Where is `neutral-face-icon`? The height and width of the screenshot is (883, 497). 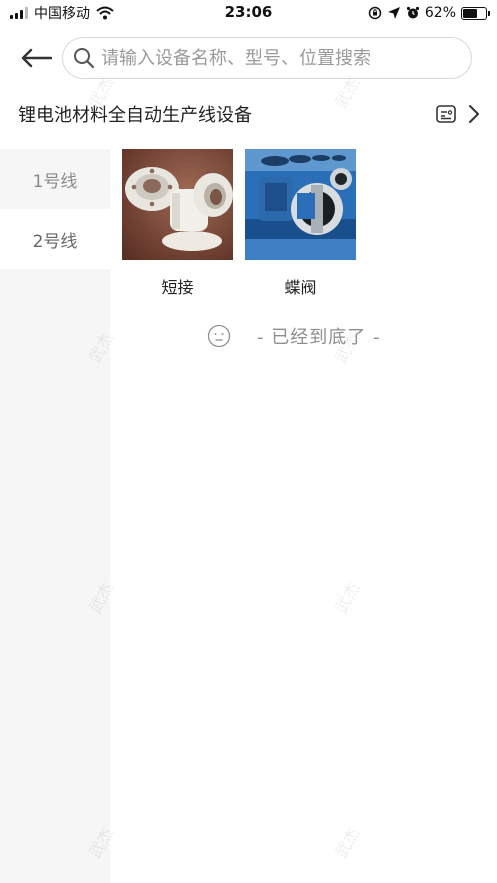
neutral-face-icon is located at coordinates (219, 336).